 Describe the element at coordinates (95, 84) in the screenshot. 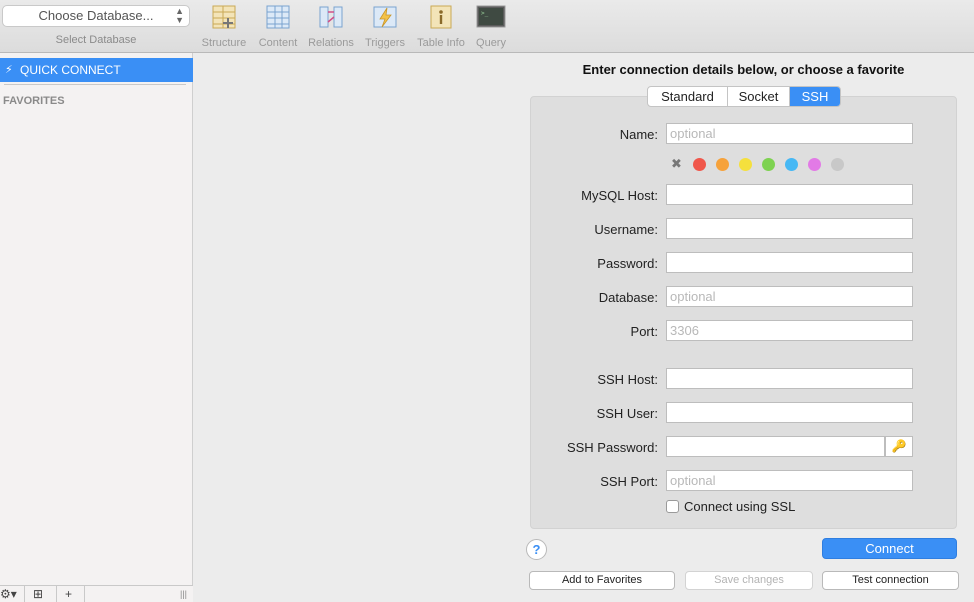

I see `sidebar-divider` at that location.